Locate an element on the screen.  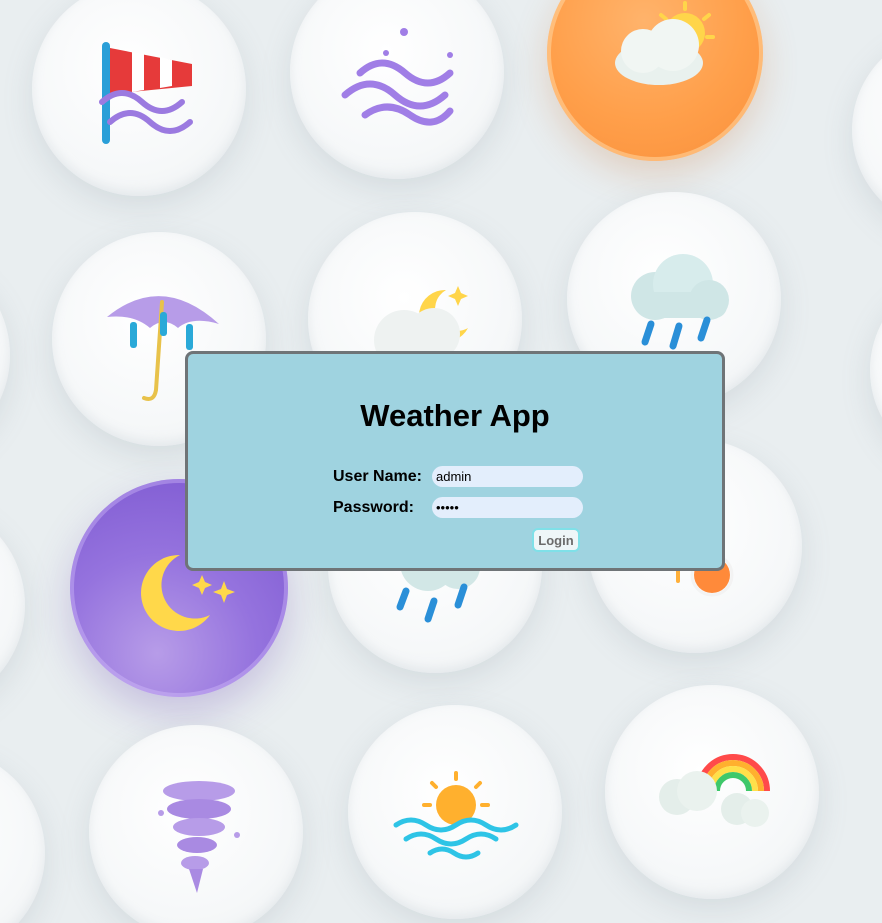
partly-sunny-icon is located at coordinates (665, 43).